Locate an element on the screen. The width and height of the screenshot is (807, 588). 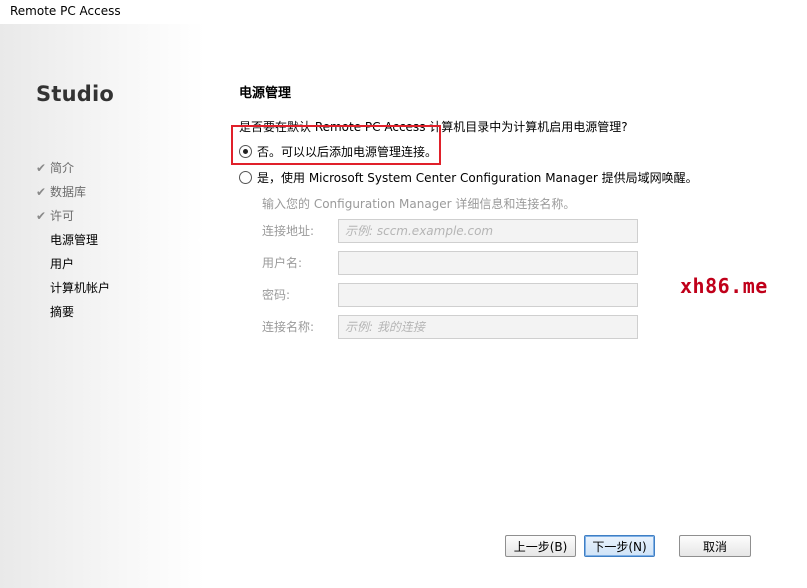
step-power-management: 电源管理 is located at coordinates (73, 242).